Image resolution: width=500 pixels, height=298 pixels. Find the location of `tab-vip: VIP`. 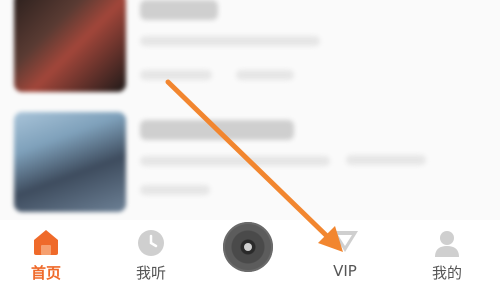

tab-vip: VIP is located at coordinates (345, 259).